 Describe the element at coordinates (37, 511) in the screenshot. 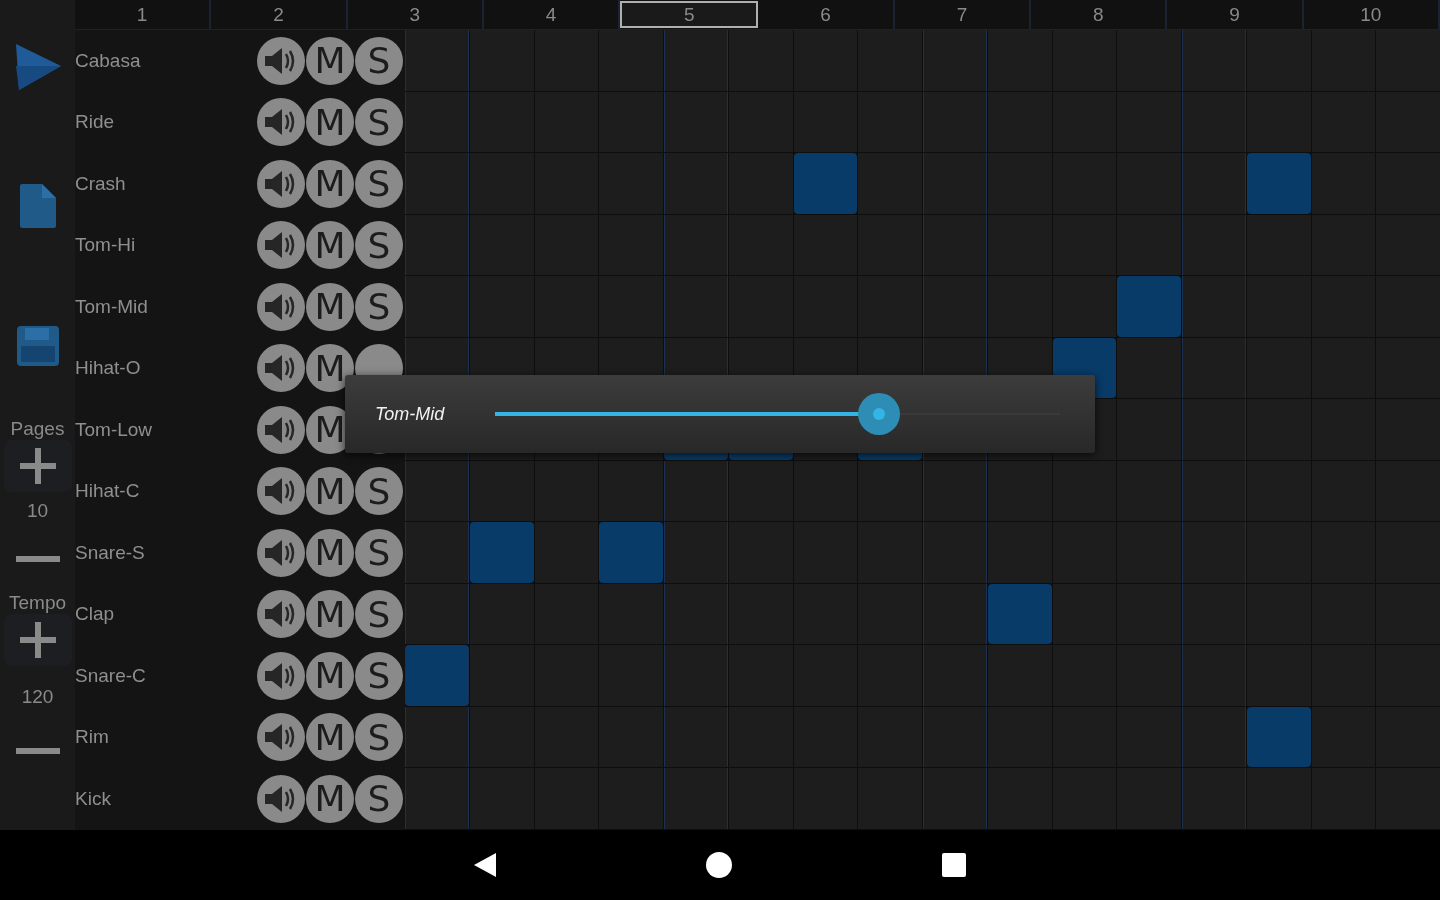

I see `pages-count: 10` at that location.